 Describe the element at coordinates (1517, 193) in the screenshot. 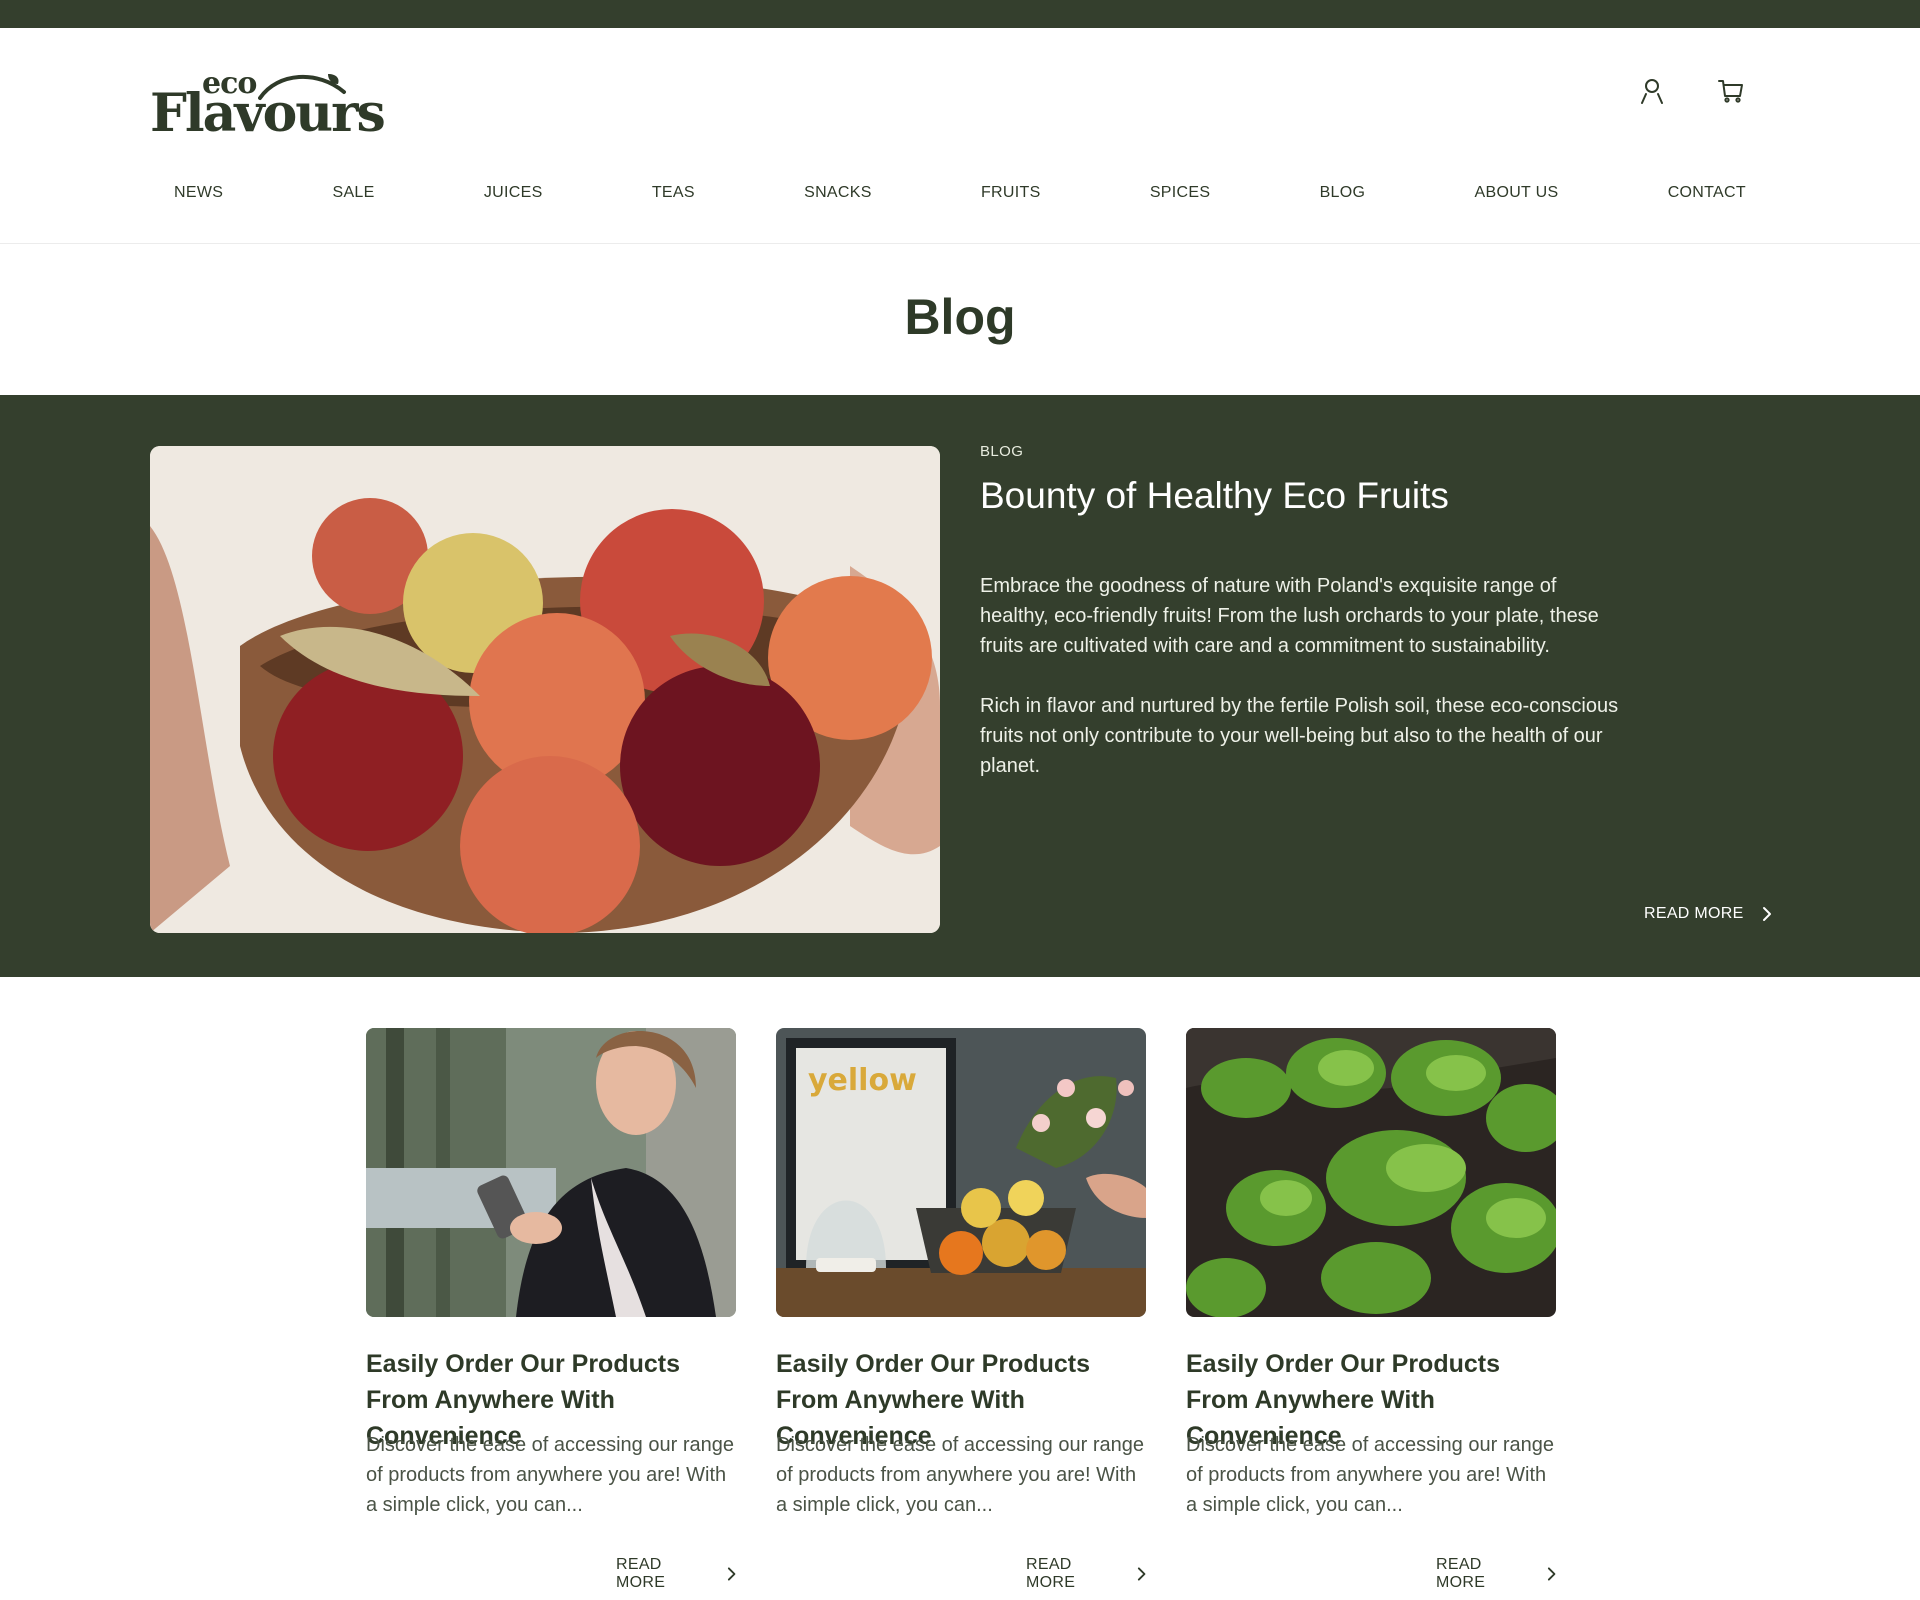

I see `nav-item-about-us: ABOUT US` at that location.